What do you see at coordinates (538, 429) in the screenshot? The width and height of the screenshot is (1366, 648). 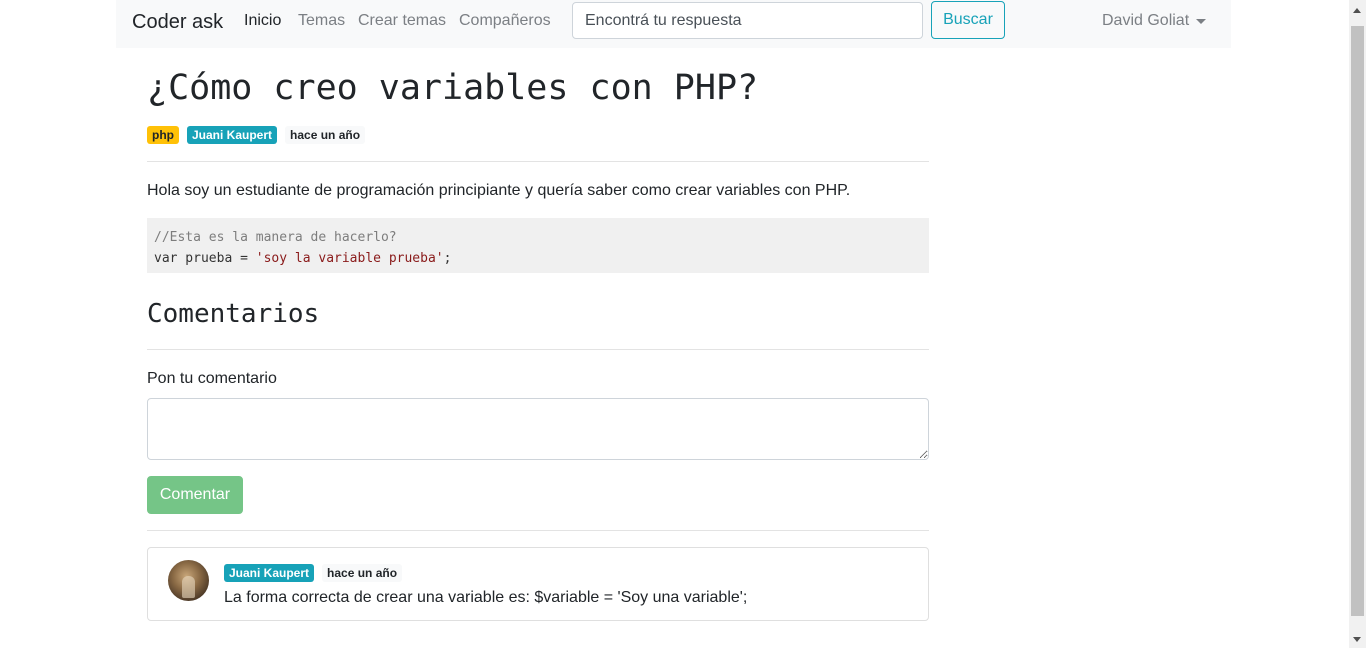 I see `comment-textarea` at bounding box center [538, 429].